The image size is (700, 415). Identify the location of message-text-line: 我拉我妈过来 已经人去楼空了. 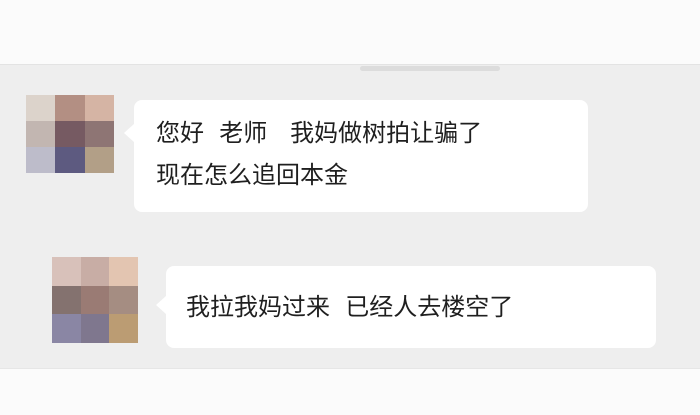
(350, 307).